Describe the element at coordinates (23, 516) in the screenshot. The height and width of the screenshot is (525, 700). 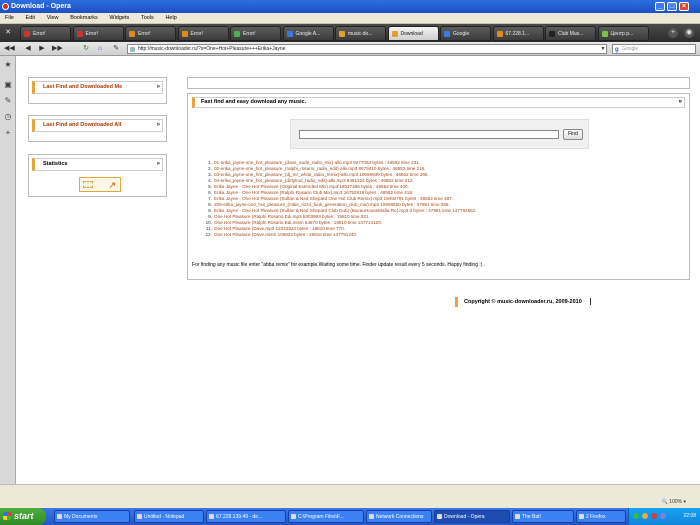
I see `start-button: start` at that location.